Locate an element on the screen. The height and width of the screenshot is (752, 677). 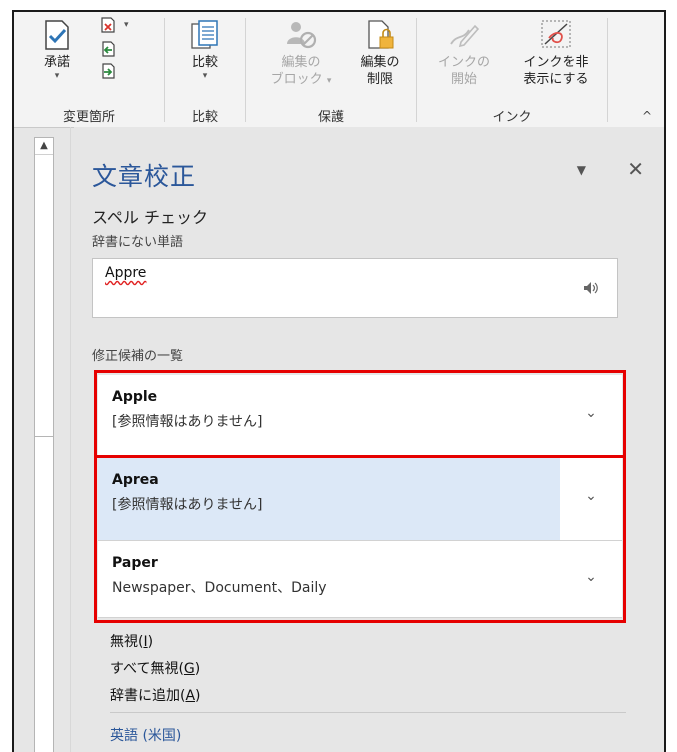
suggestion-word: Paper is located at coordinates (135, 563).